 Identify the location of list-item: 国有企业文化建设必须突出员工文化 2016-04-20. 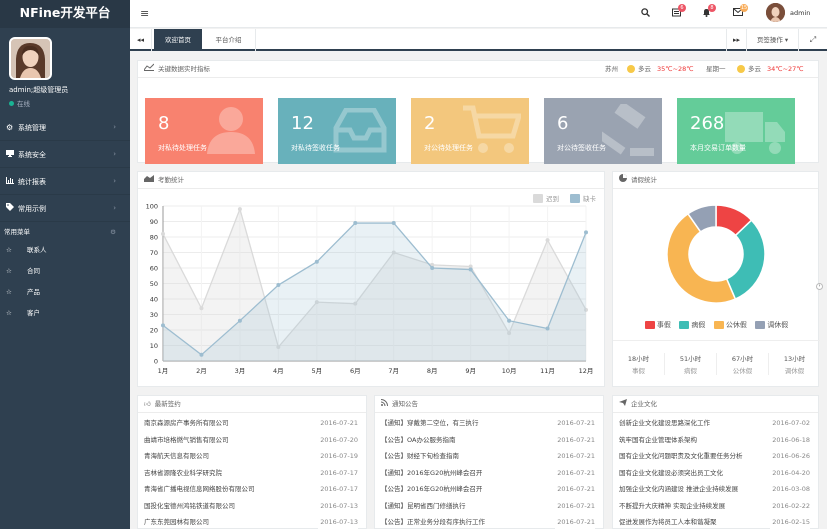
(715, 472).